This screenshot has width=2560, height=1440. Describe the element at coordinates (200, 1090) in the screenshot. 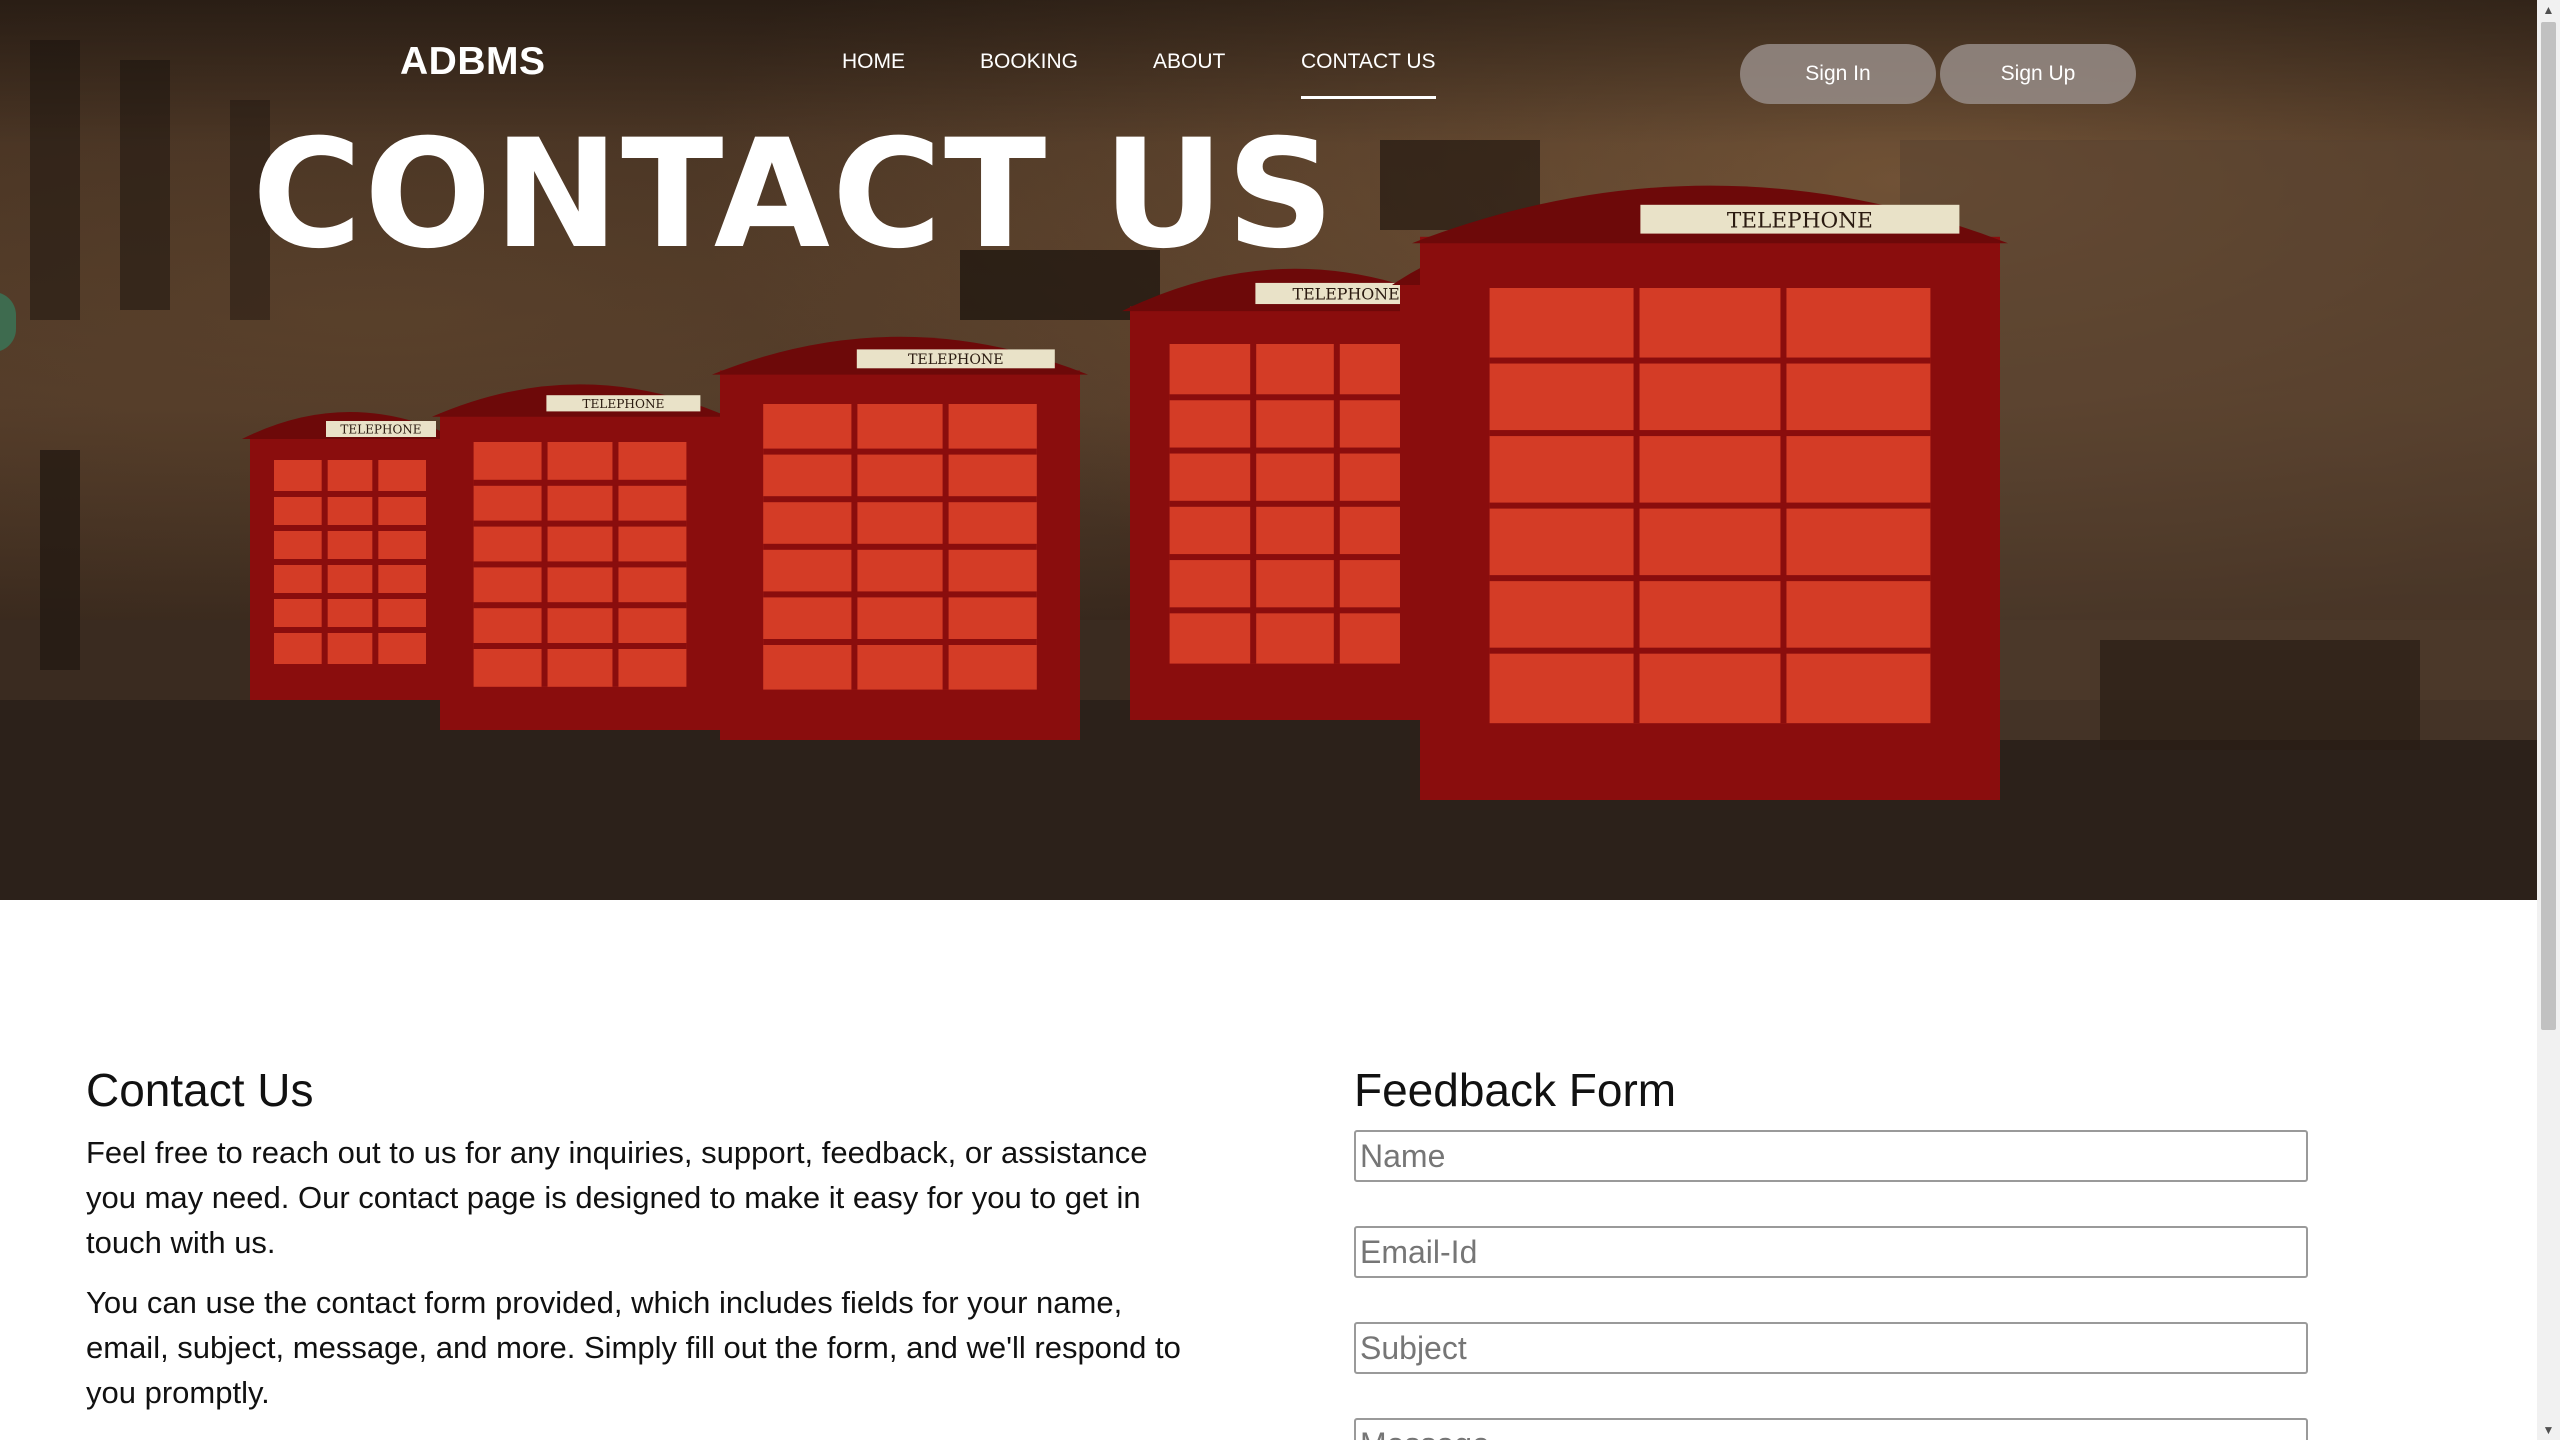

I see `contact-heading: Contact Us` at that location.